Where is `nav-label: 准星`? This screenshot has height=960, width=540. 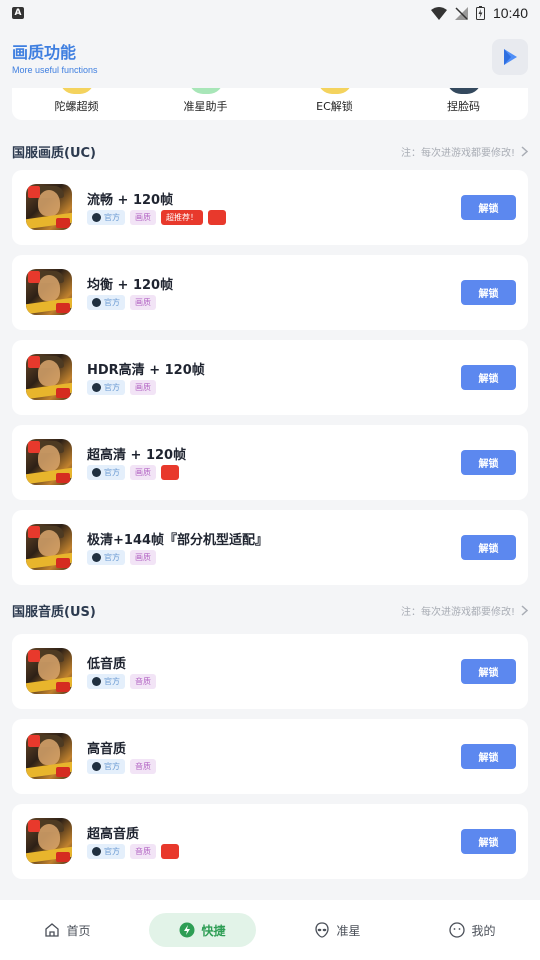
nav-label: 准星 is located at coordinates (348, 930).